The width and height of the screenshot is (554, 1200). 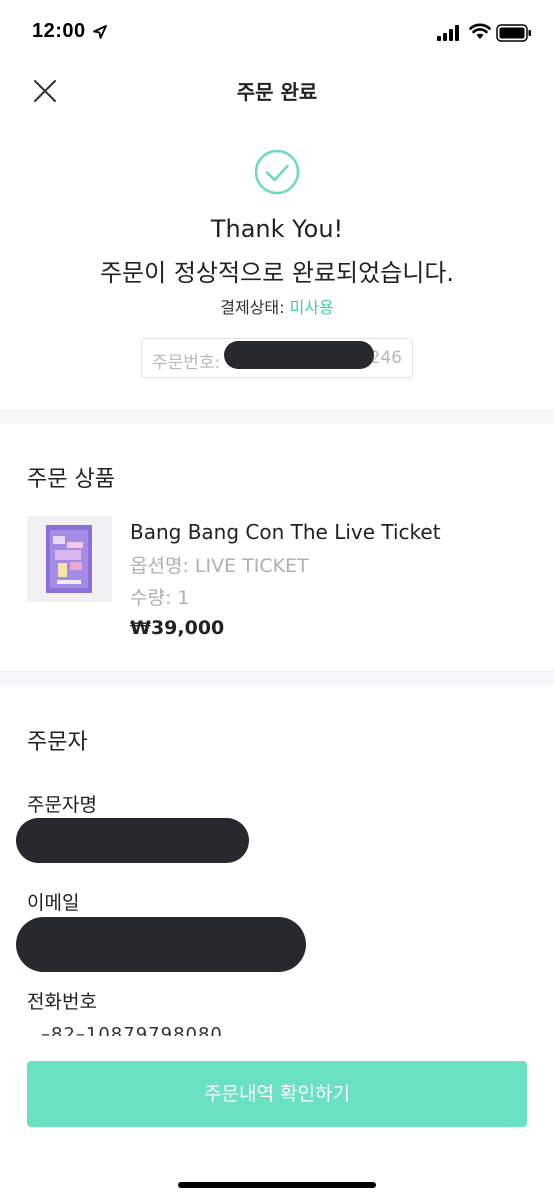 I want to click on order-number-box: 주문번호: 246, so click(x=277, y=358).